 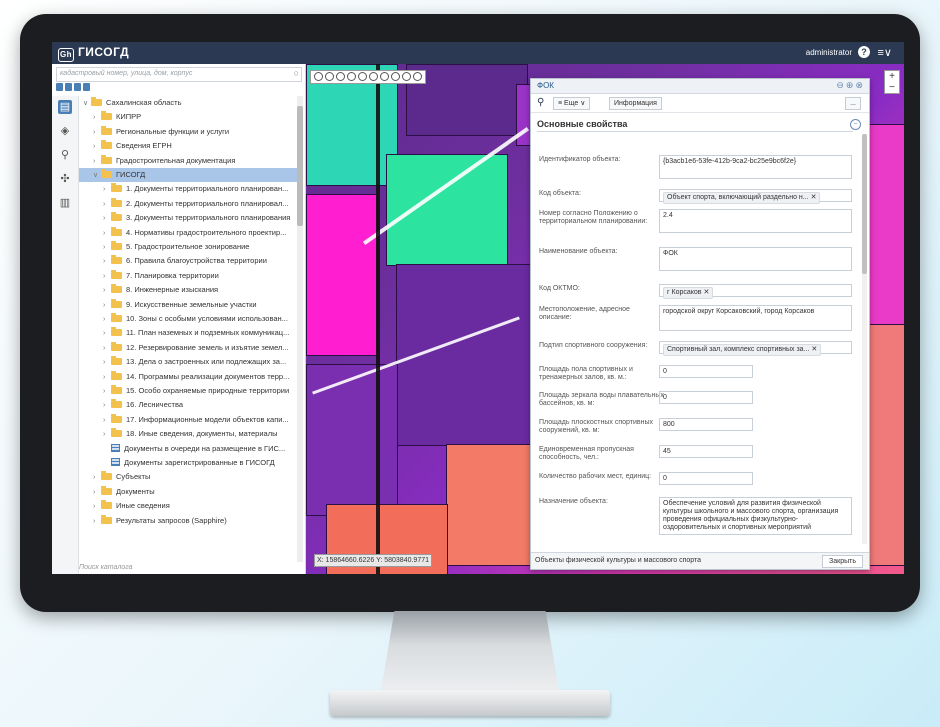 What do you see at coordinates (384, 76) in the screenshot?
I see `layers-tool-icon` at bounding box center [384, 76].